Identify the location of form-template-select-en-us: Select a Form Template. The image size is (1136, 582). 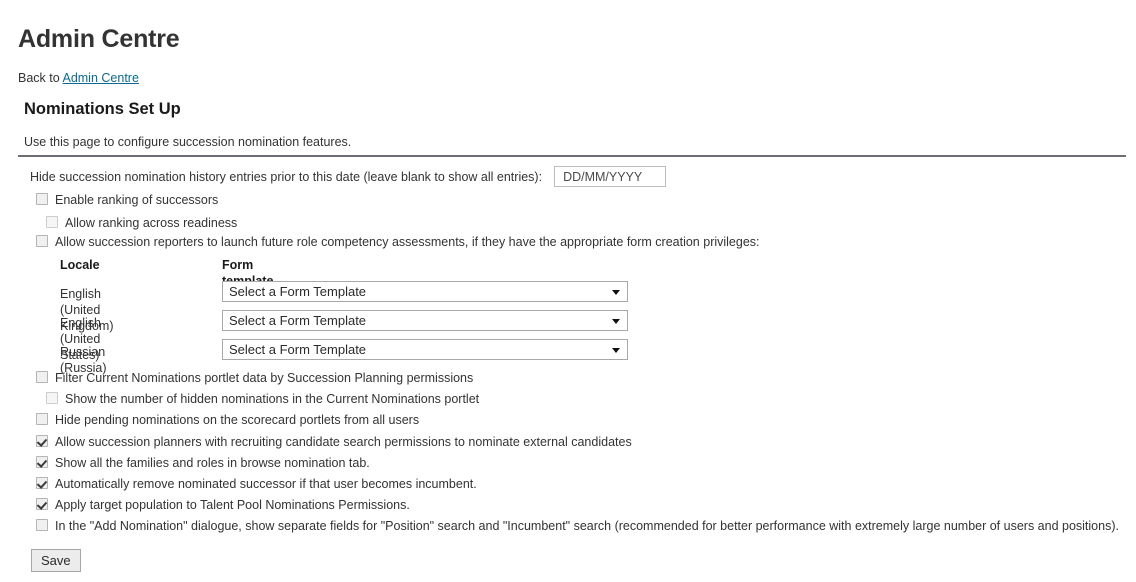
(425, 320).